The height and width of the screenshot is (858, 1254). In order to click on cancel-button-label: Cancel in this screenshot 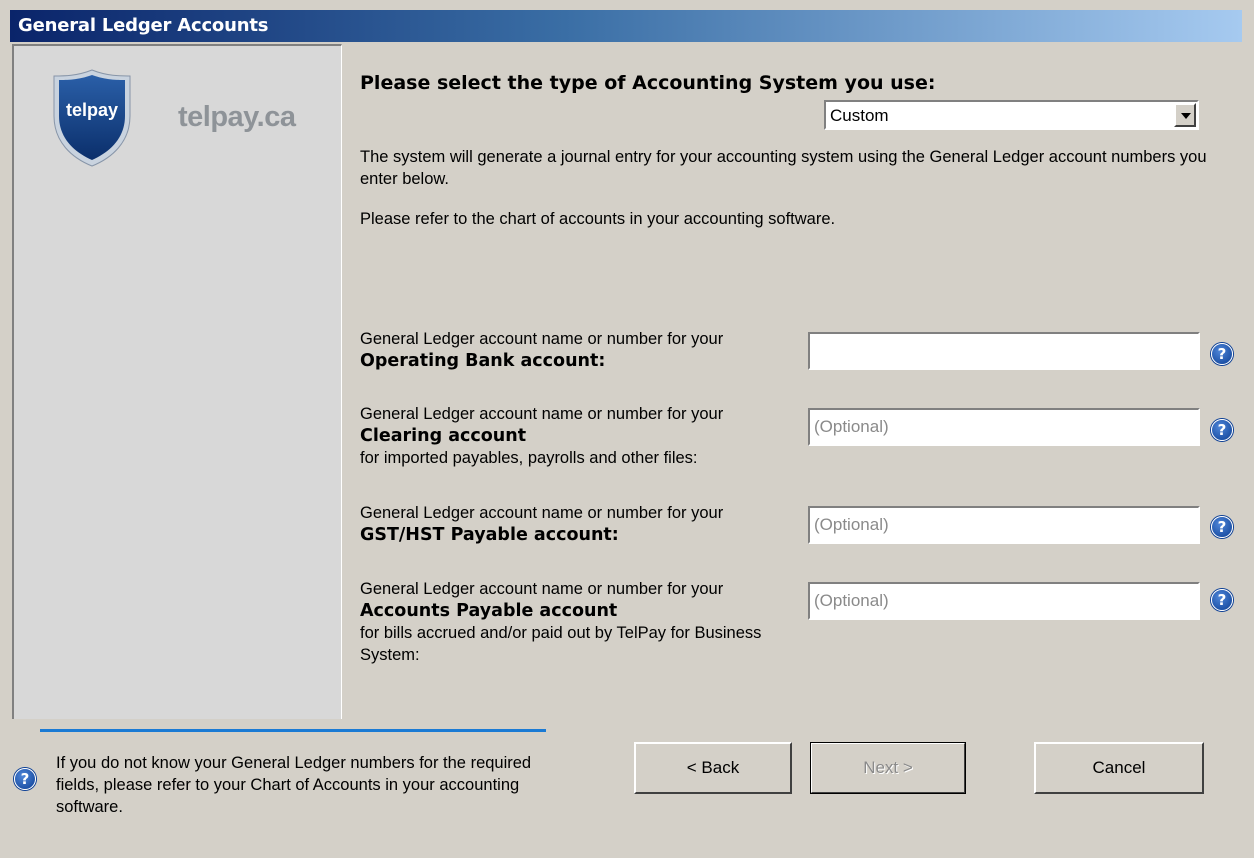, I will do `click(1119, 767)`.